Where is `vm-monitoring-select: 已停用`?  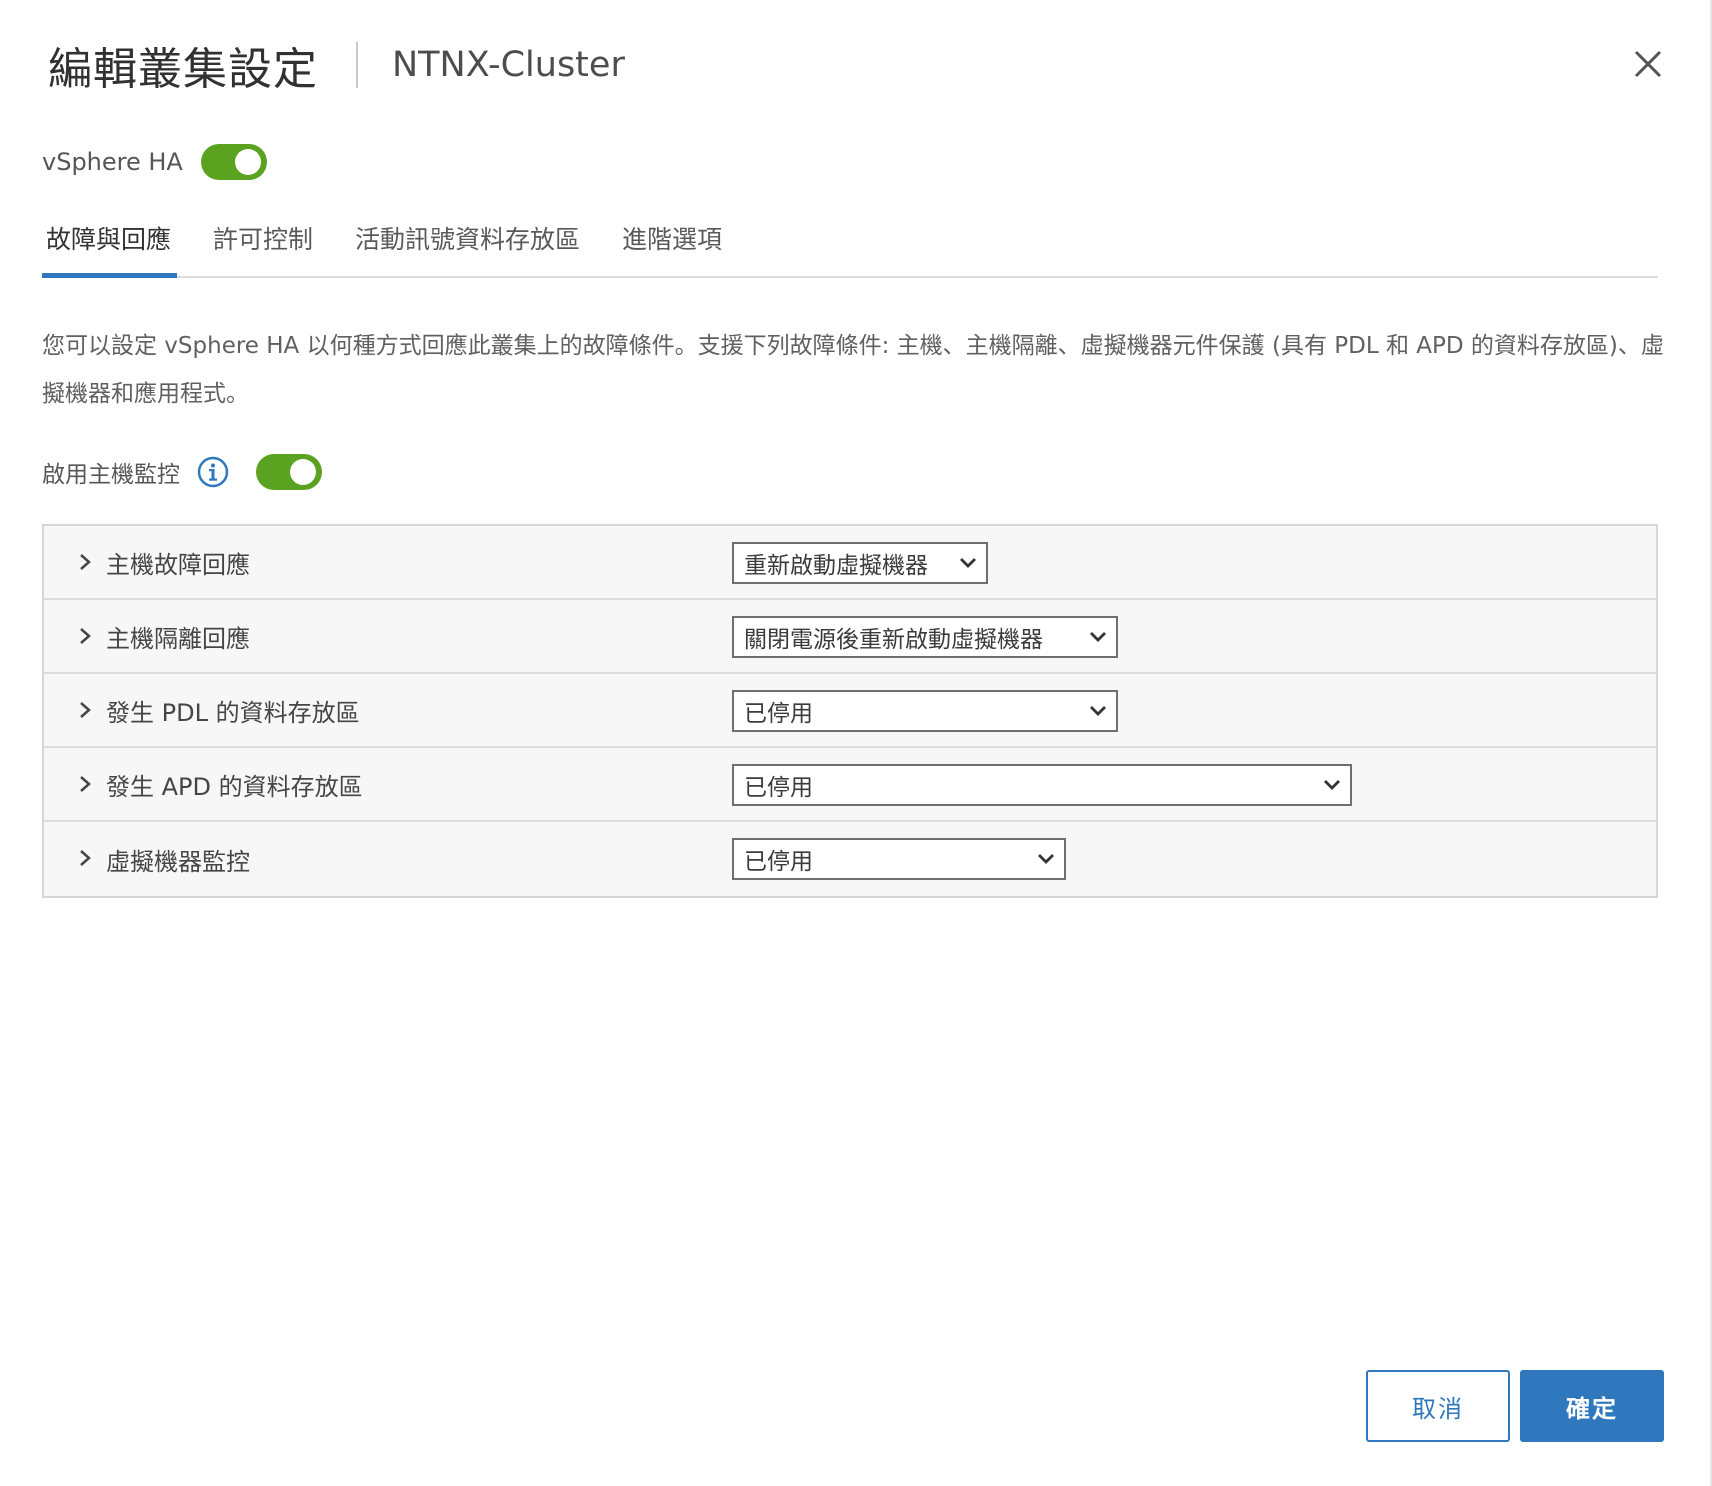
vm-monitoring-select: 已停用 is located at coordinates (899, 859).